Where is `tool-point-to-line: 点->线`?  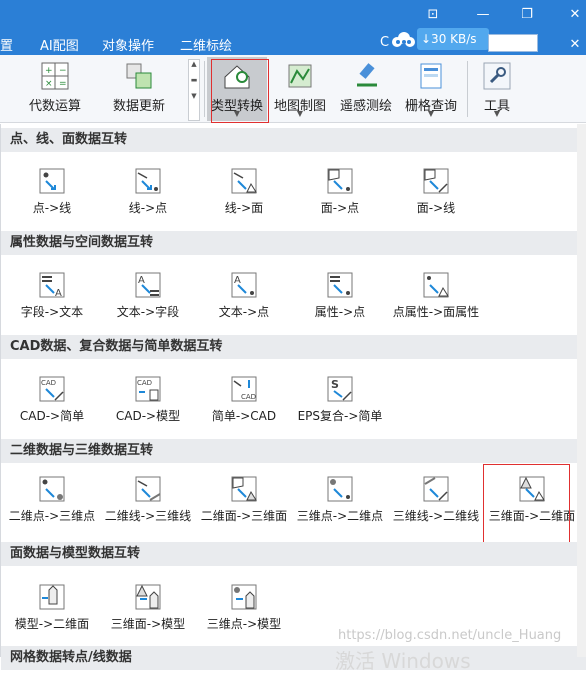 tool-point-to-line: 点->线 is located at coordinates (52, 191).